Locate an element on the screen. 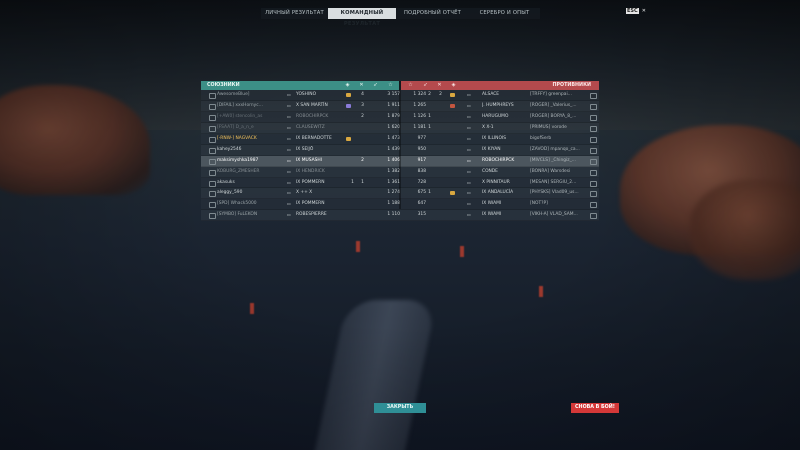 The height and width of the screenshot is (450, 800). tab-personal-result: ЛИЧНЫЙ РЕЗУЛЬТАТ is located at coordinates (294, 13).